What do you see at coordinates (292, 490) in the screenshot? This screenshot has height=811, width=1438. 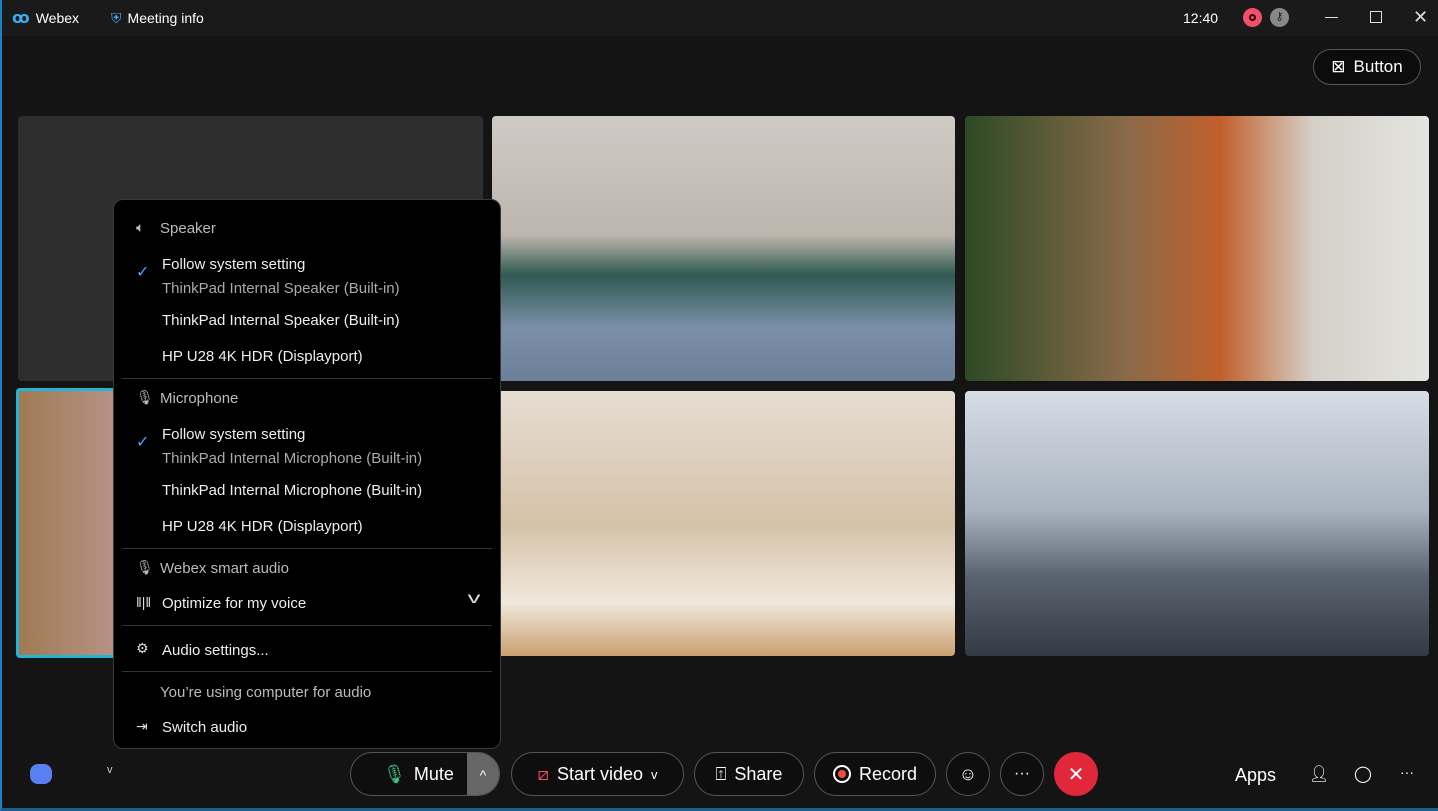 I see `microphone-option: ThinkPad Internal Microphone (Built-in)` at bounding box center [292, 490].